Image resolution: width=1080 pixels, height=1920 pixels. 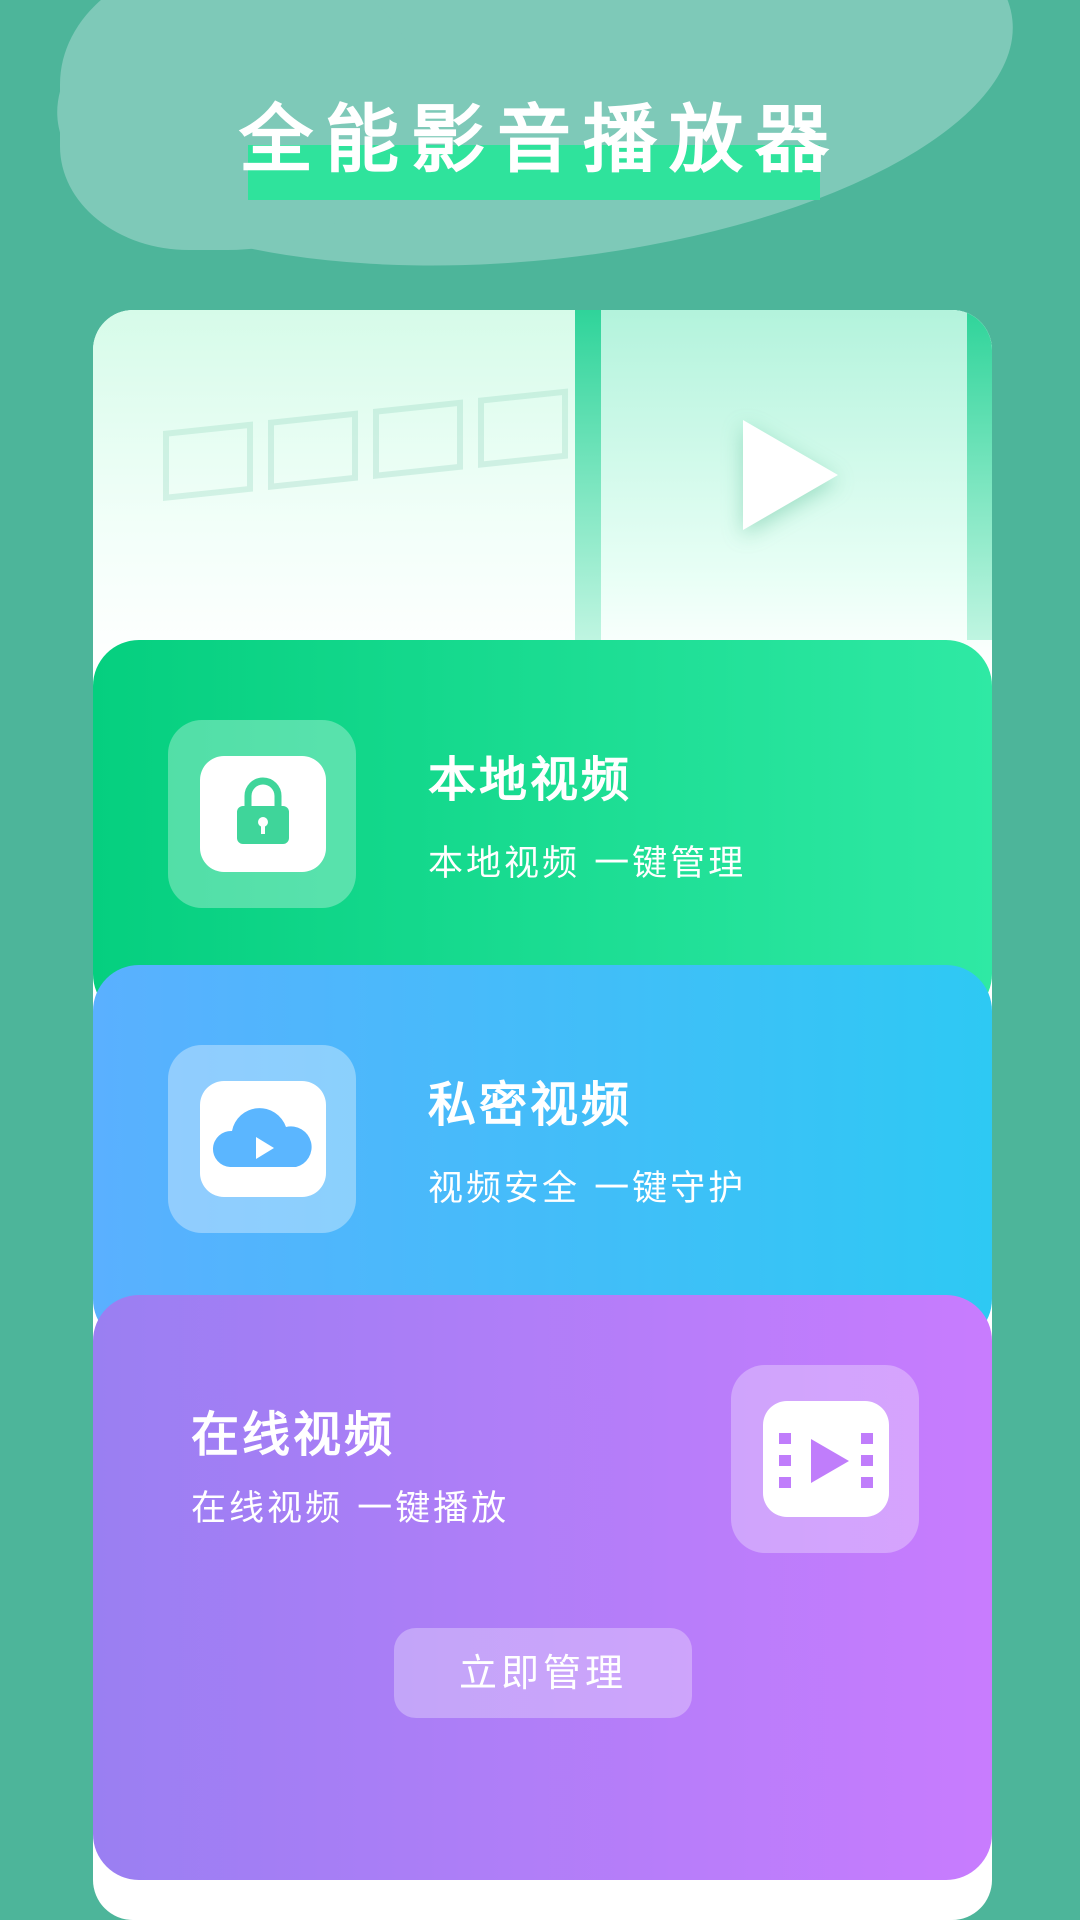 I want to click on film-play-icon, so click(x=826, y=1459).